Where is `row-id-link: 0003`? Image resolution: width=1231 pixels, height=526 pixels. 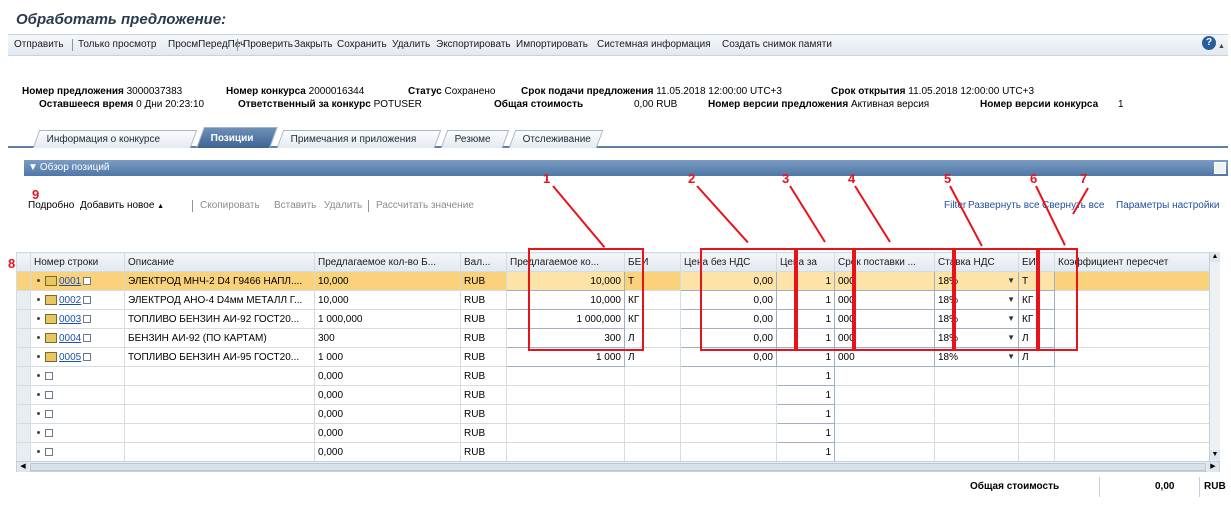 row-id-link: 0003 is located at coordinates (70, 319).